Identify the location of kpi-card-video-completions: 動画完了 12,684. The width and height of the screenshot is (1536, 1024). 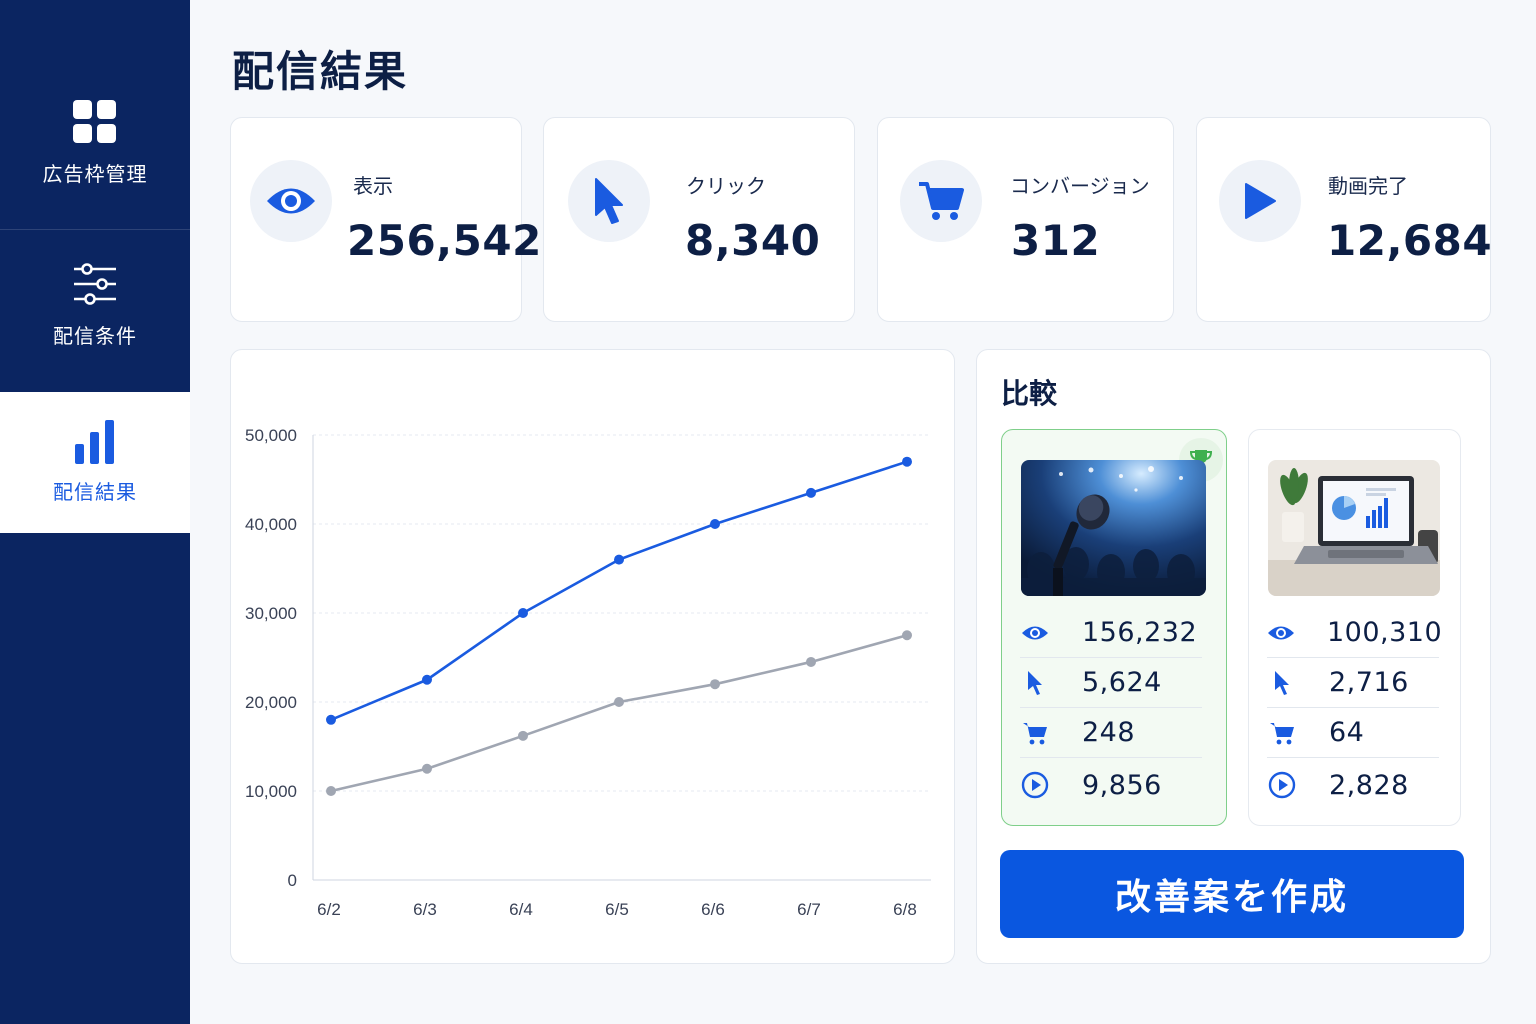
(1344, 219).